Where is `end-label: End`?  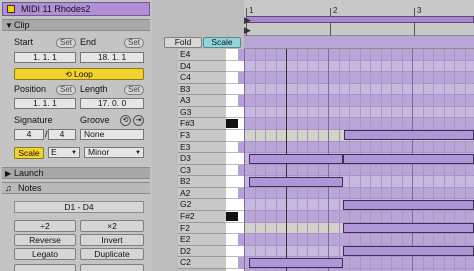
end-label: End is located at coordinates (88, 42).